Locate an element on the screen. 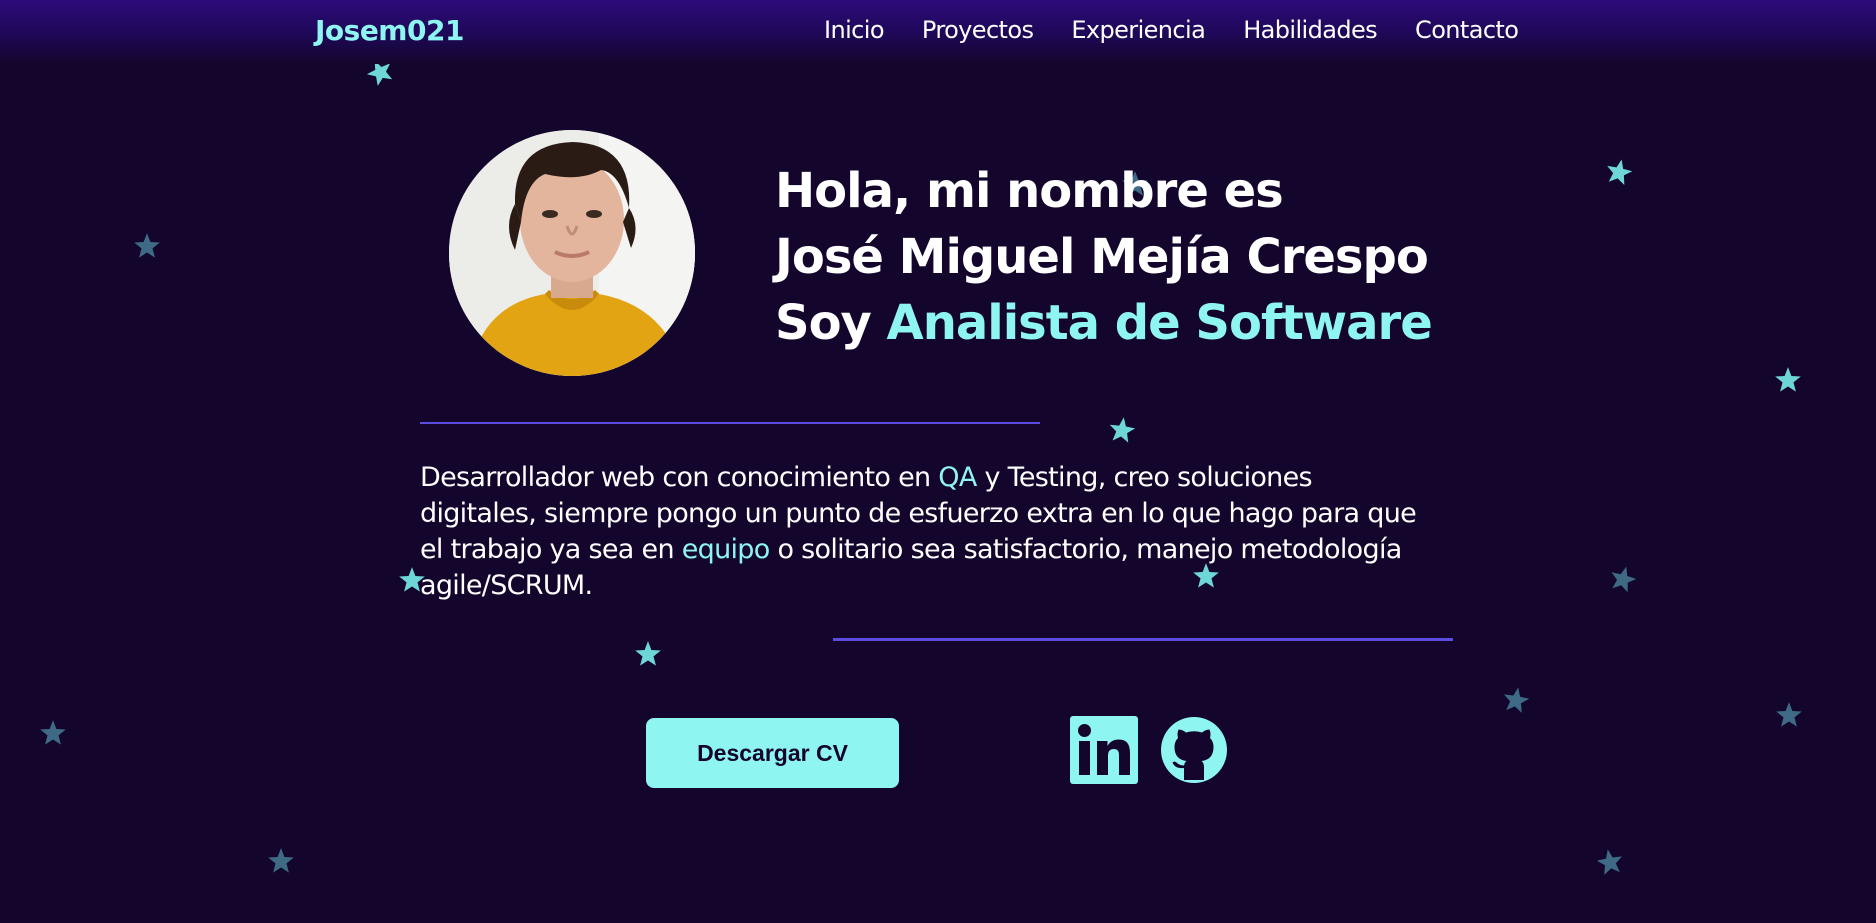  download-cv-button: Descargar CV is located at coordinates (772, 753).